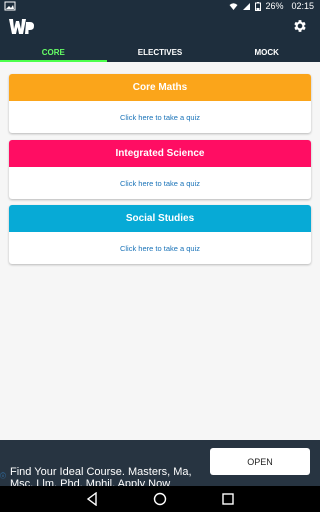 Image resolution: width=320 pixels, height=512 pixels. I want to click on app-bar, so click(160, 27).